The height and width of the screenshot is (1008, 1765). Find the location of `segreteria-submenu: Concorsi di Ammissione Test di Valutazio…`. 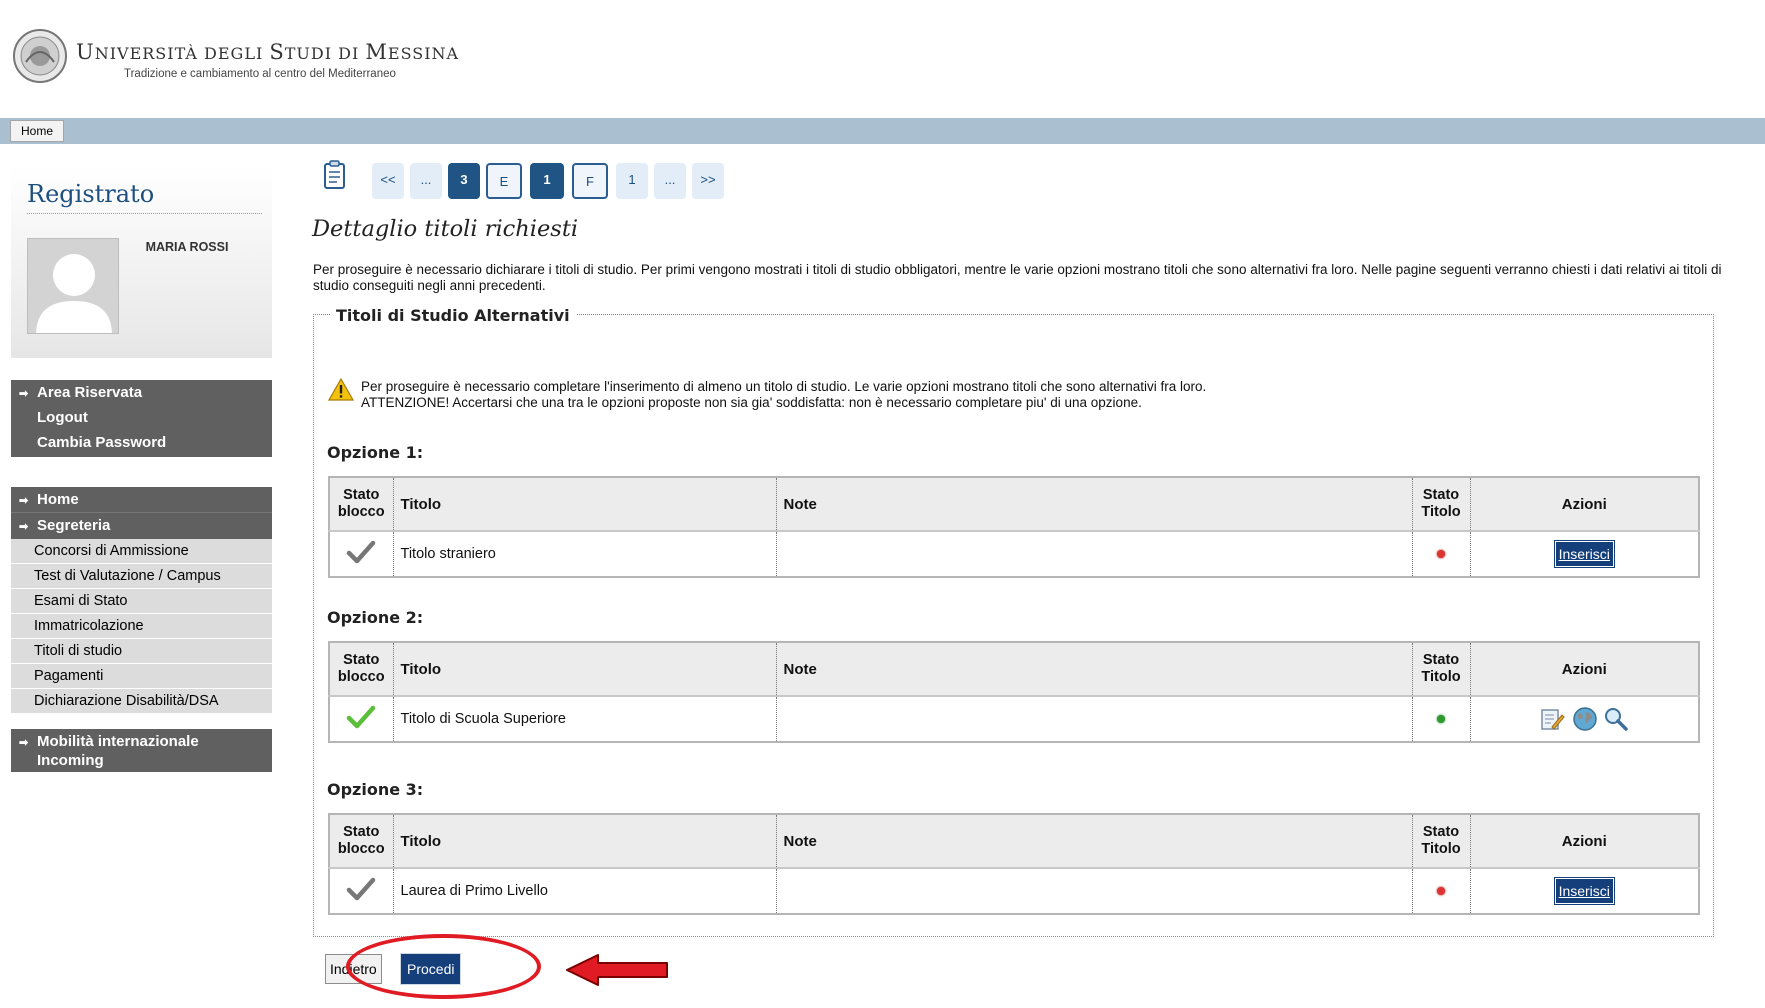

segreteria-submenu: Concorsi di Ammissione Test di Valutazio… is located at coordinates (141, 626).